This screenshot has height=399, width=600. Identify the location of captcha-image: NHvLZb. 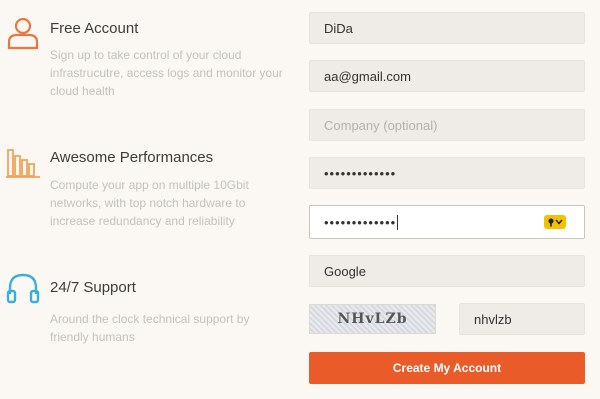
(372, 319).